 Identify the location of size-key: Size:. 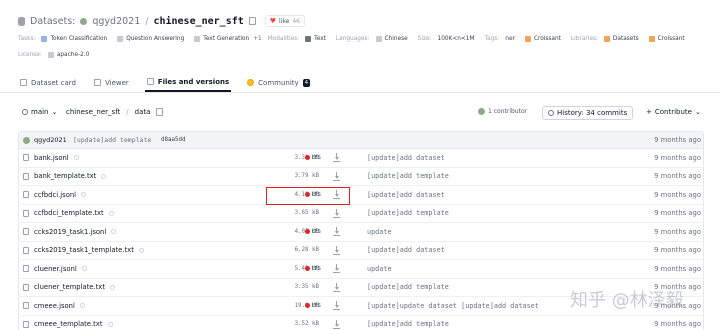
(424, 39).